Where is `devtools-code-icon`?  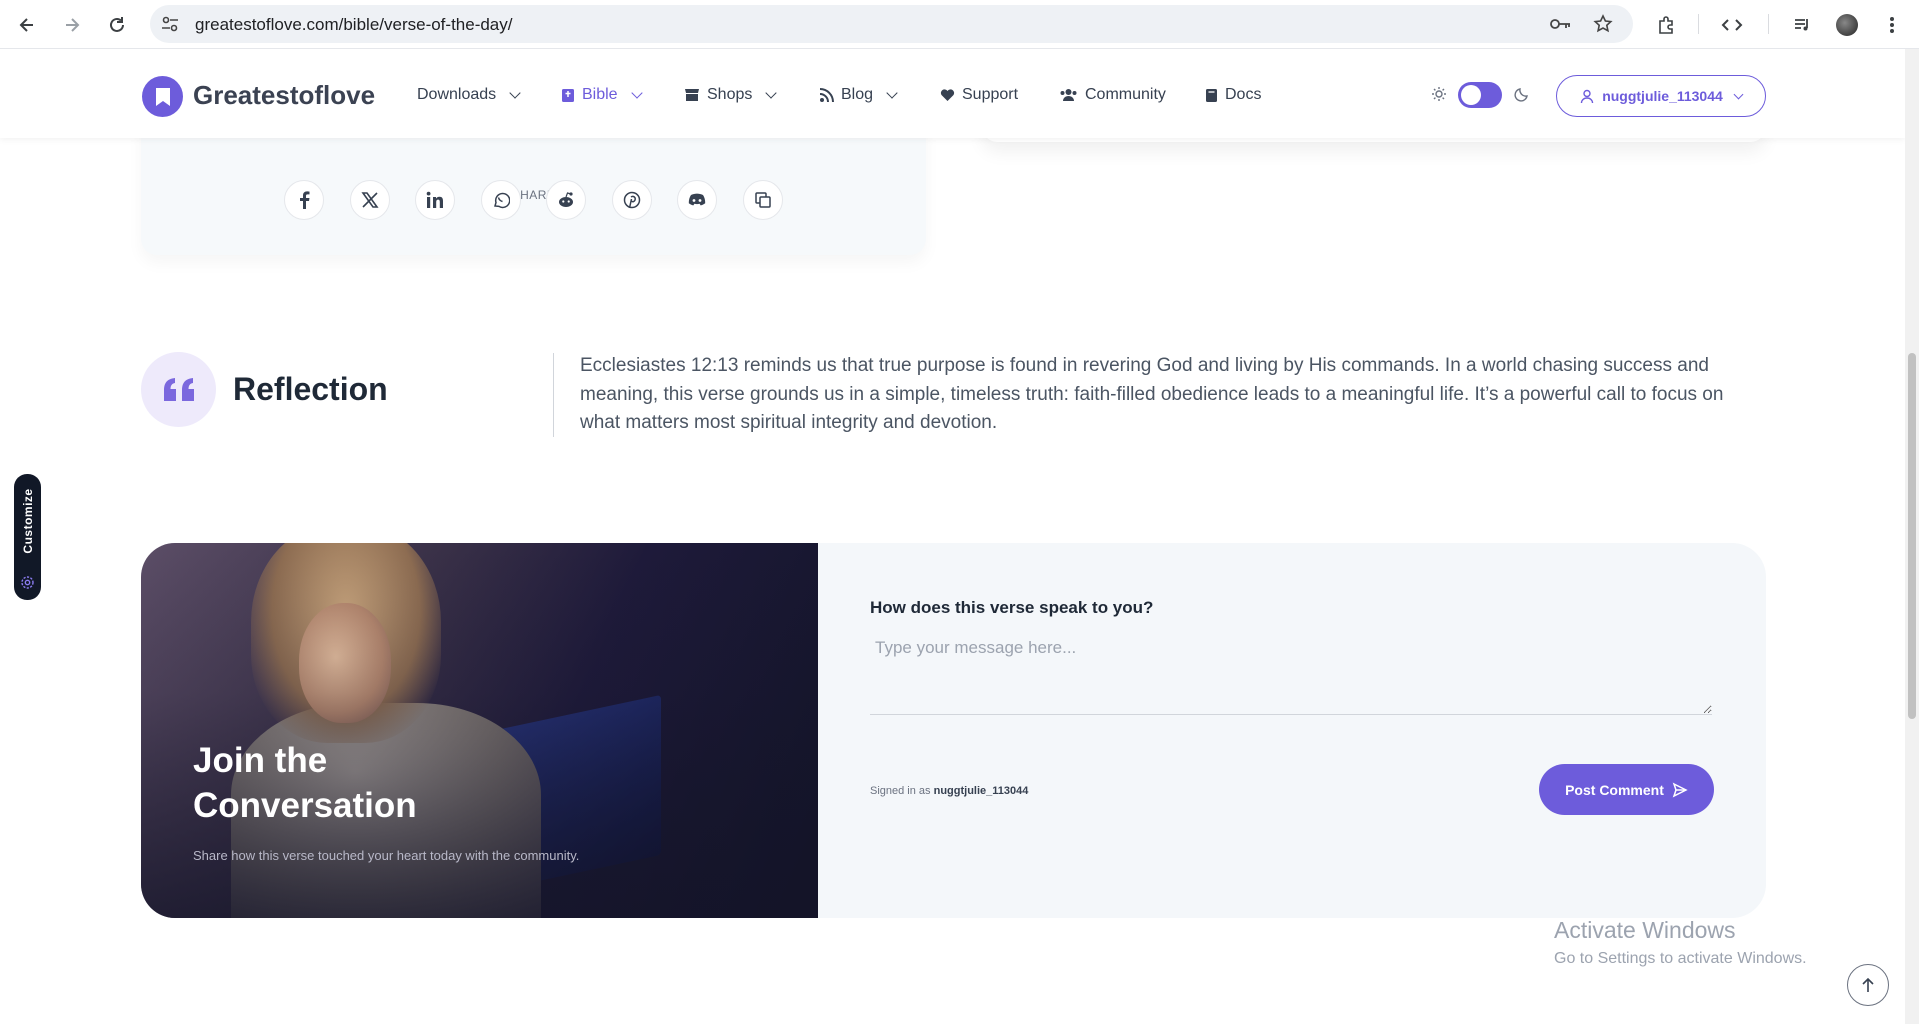 devtools-code-icon is located at coordinates (1732, 25).